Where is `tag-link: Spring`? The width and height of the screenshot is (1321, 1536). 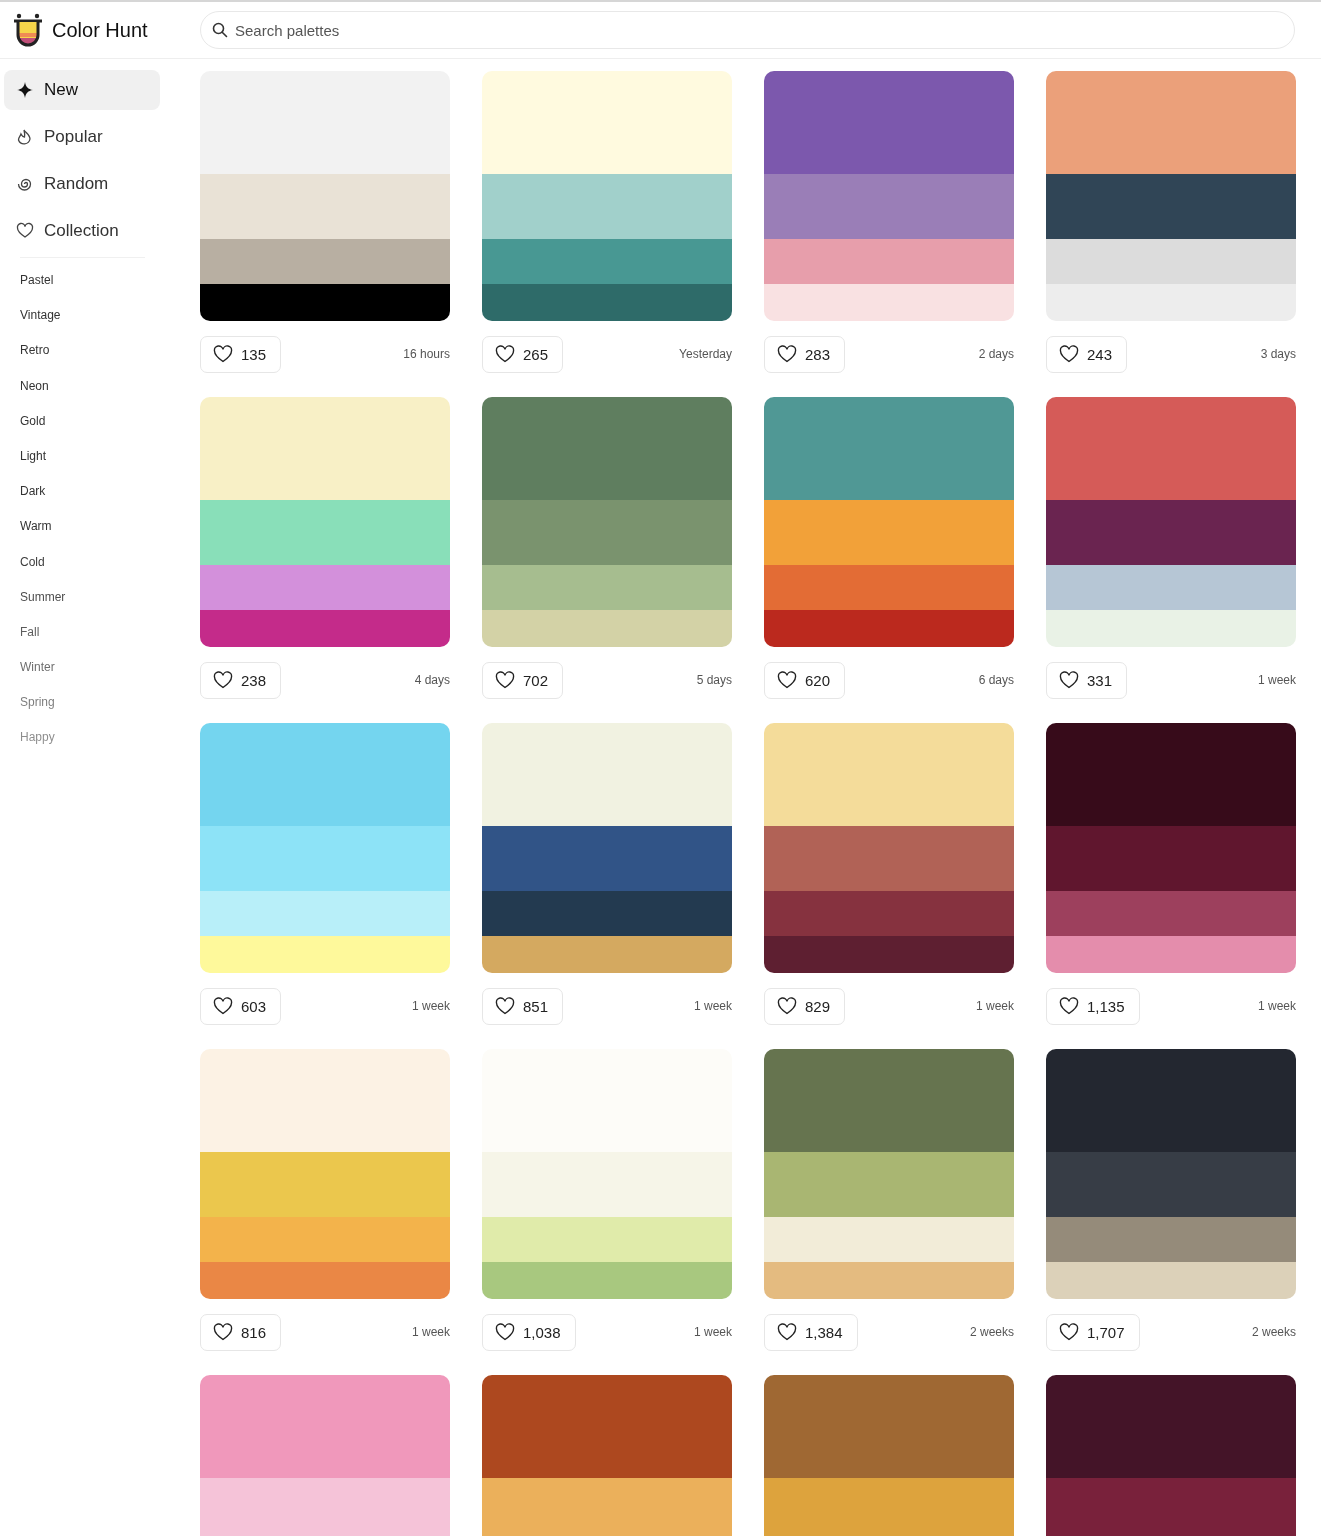
tag-link: Spring is located at coordinates (37, 710).